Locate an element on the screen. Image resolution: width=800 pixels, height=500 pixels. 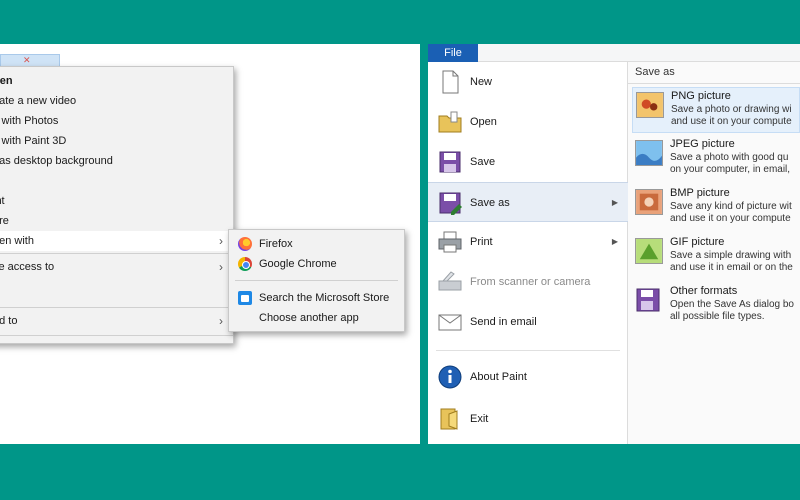
submenu-item-firefox: Firefox is located at coordinates (316, 244).